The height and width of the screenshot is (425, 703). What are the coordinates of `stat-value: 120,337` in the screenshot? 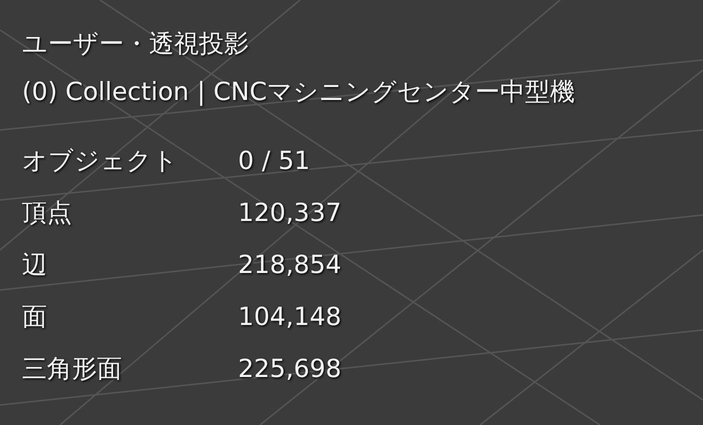 It's located at (290, 213).